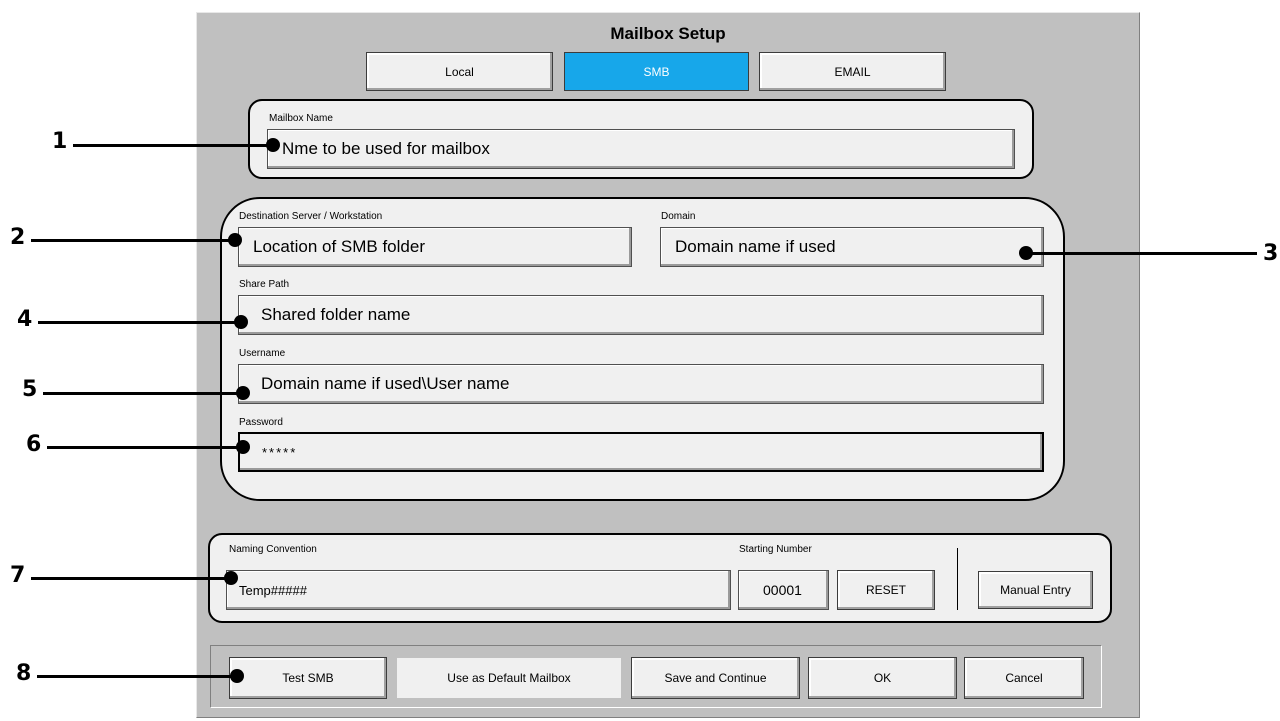 The width and height of the screenshot is (1280, 721). What do you see at coordinates (262, 353) in the screenshot?
I see `username-label: Username` at bounding box center [262, 353].